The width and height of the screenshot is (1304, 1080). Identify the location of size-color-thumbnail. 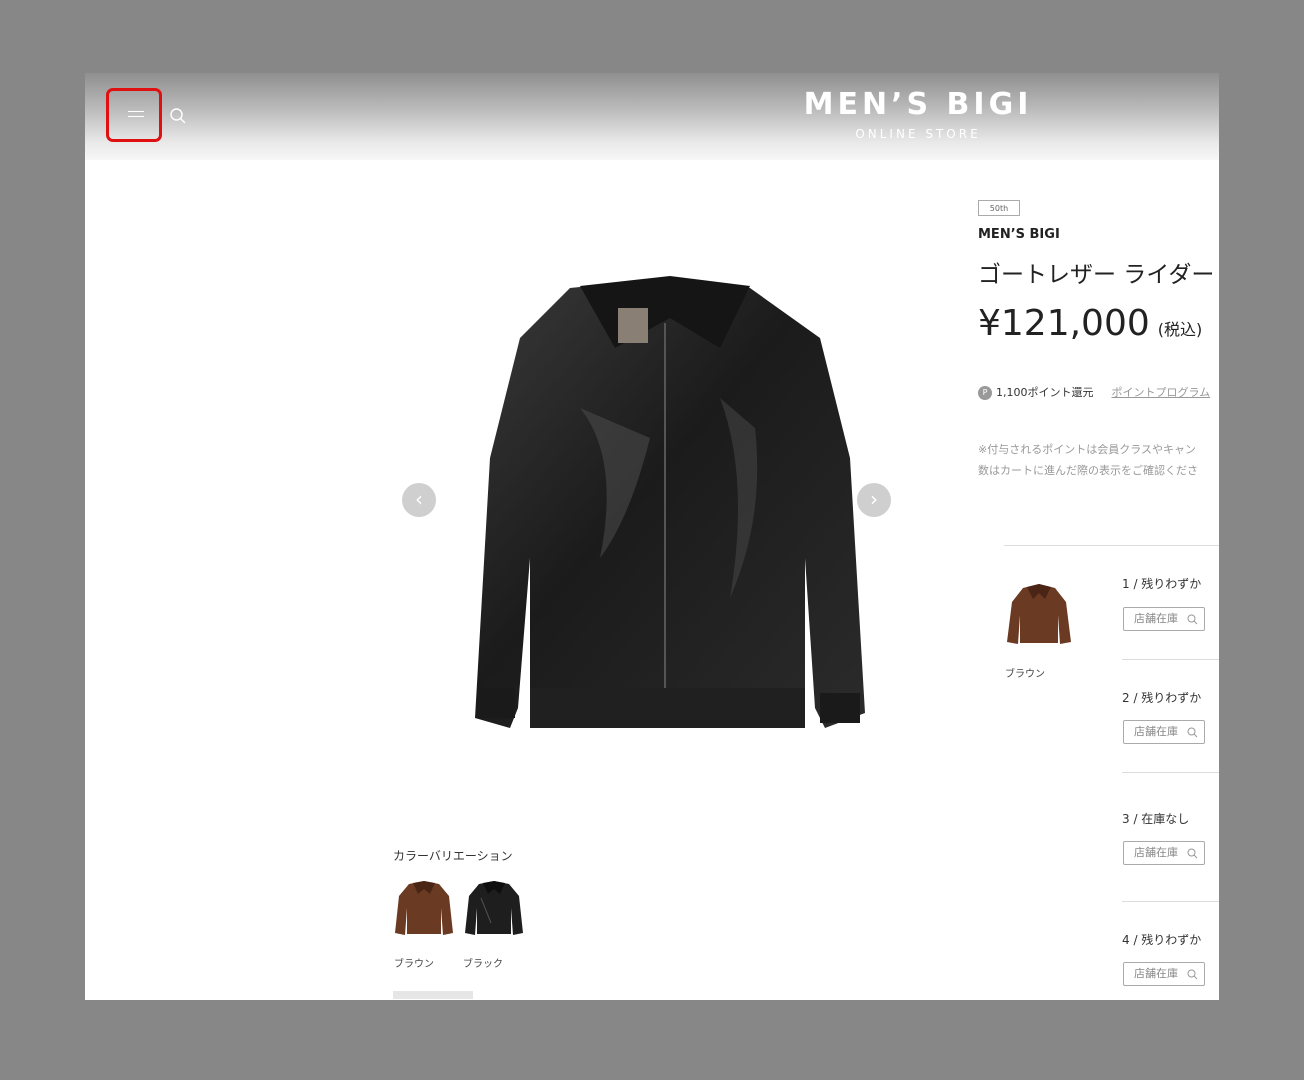
(1039, 614).